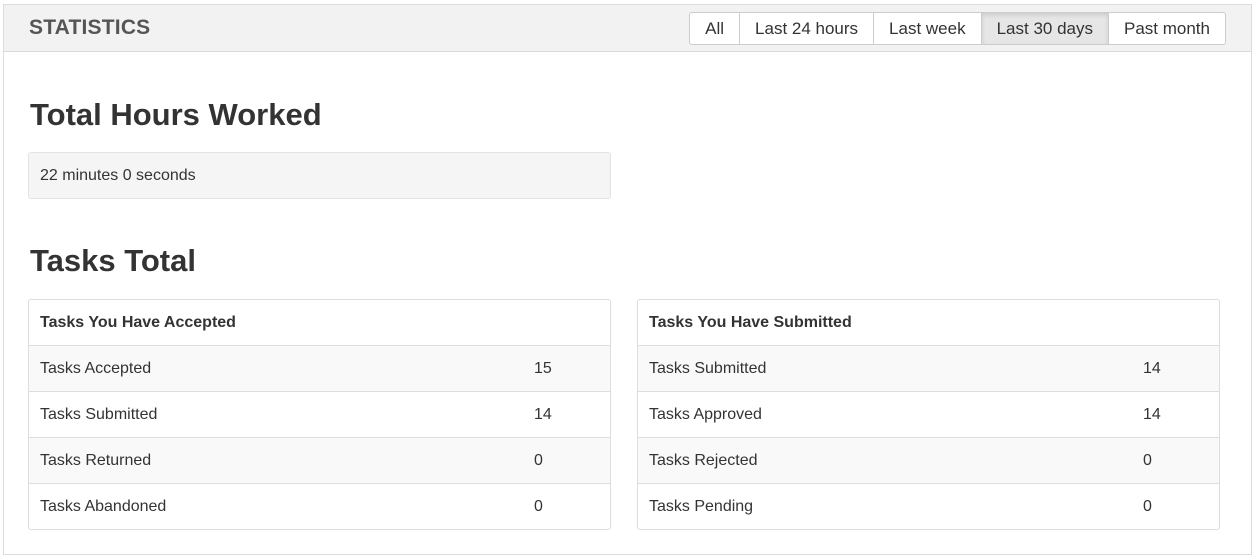 This screenshot has height=560, width=1257. I want to click on row-label: Tasks Abandoned, so click(103, 506).